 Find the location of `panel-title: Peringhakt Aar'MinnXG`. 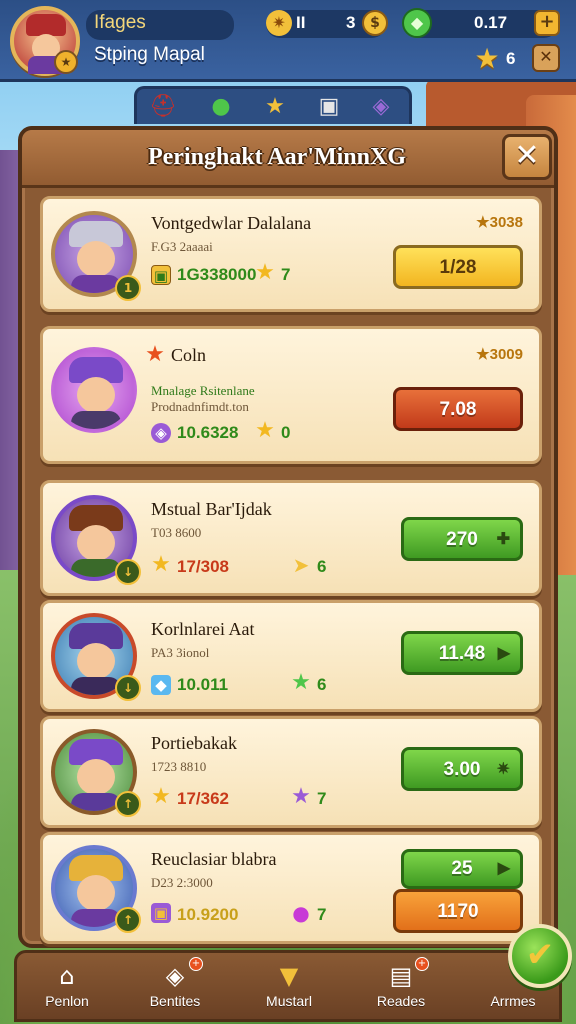

panel-title: Peringhakt Aar'MinnXG is located at coordinates (276, 157).